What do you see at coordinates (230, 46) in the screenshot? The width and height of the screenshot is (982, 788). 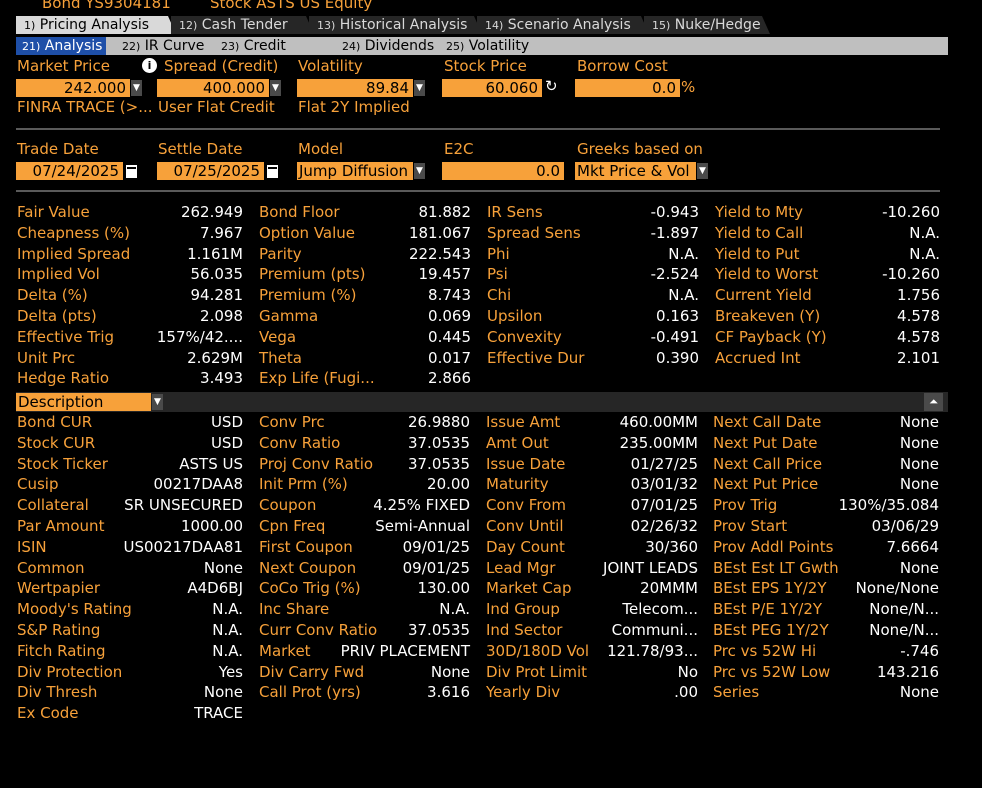 I see `subtab-num: 23)` at bounding box center [230, 46].